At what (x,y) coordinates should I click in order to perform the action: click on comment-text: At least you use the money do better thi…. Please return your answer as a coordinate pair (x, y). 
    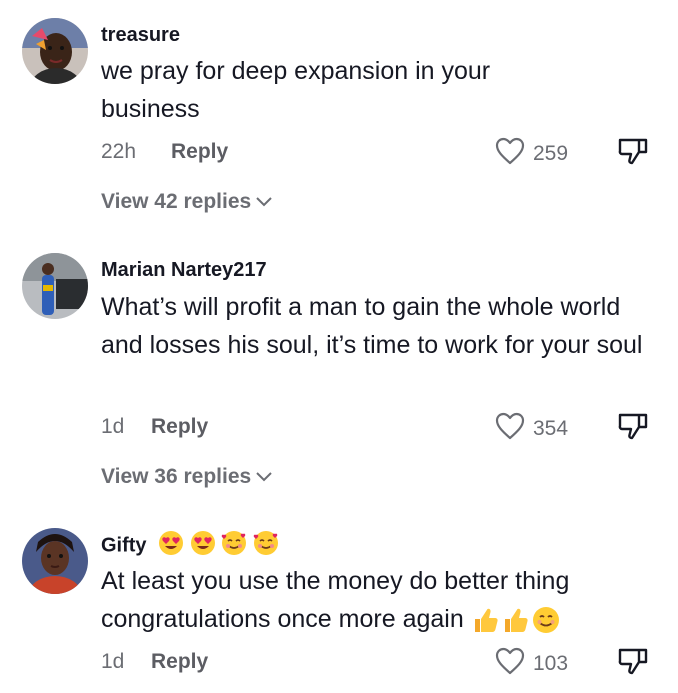
    Looking at the image, I should click on (381, 600).